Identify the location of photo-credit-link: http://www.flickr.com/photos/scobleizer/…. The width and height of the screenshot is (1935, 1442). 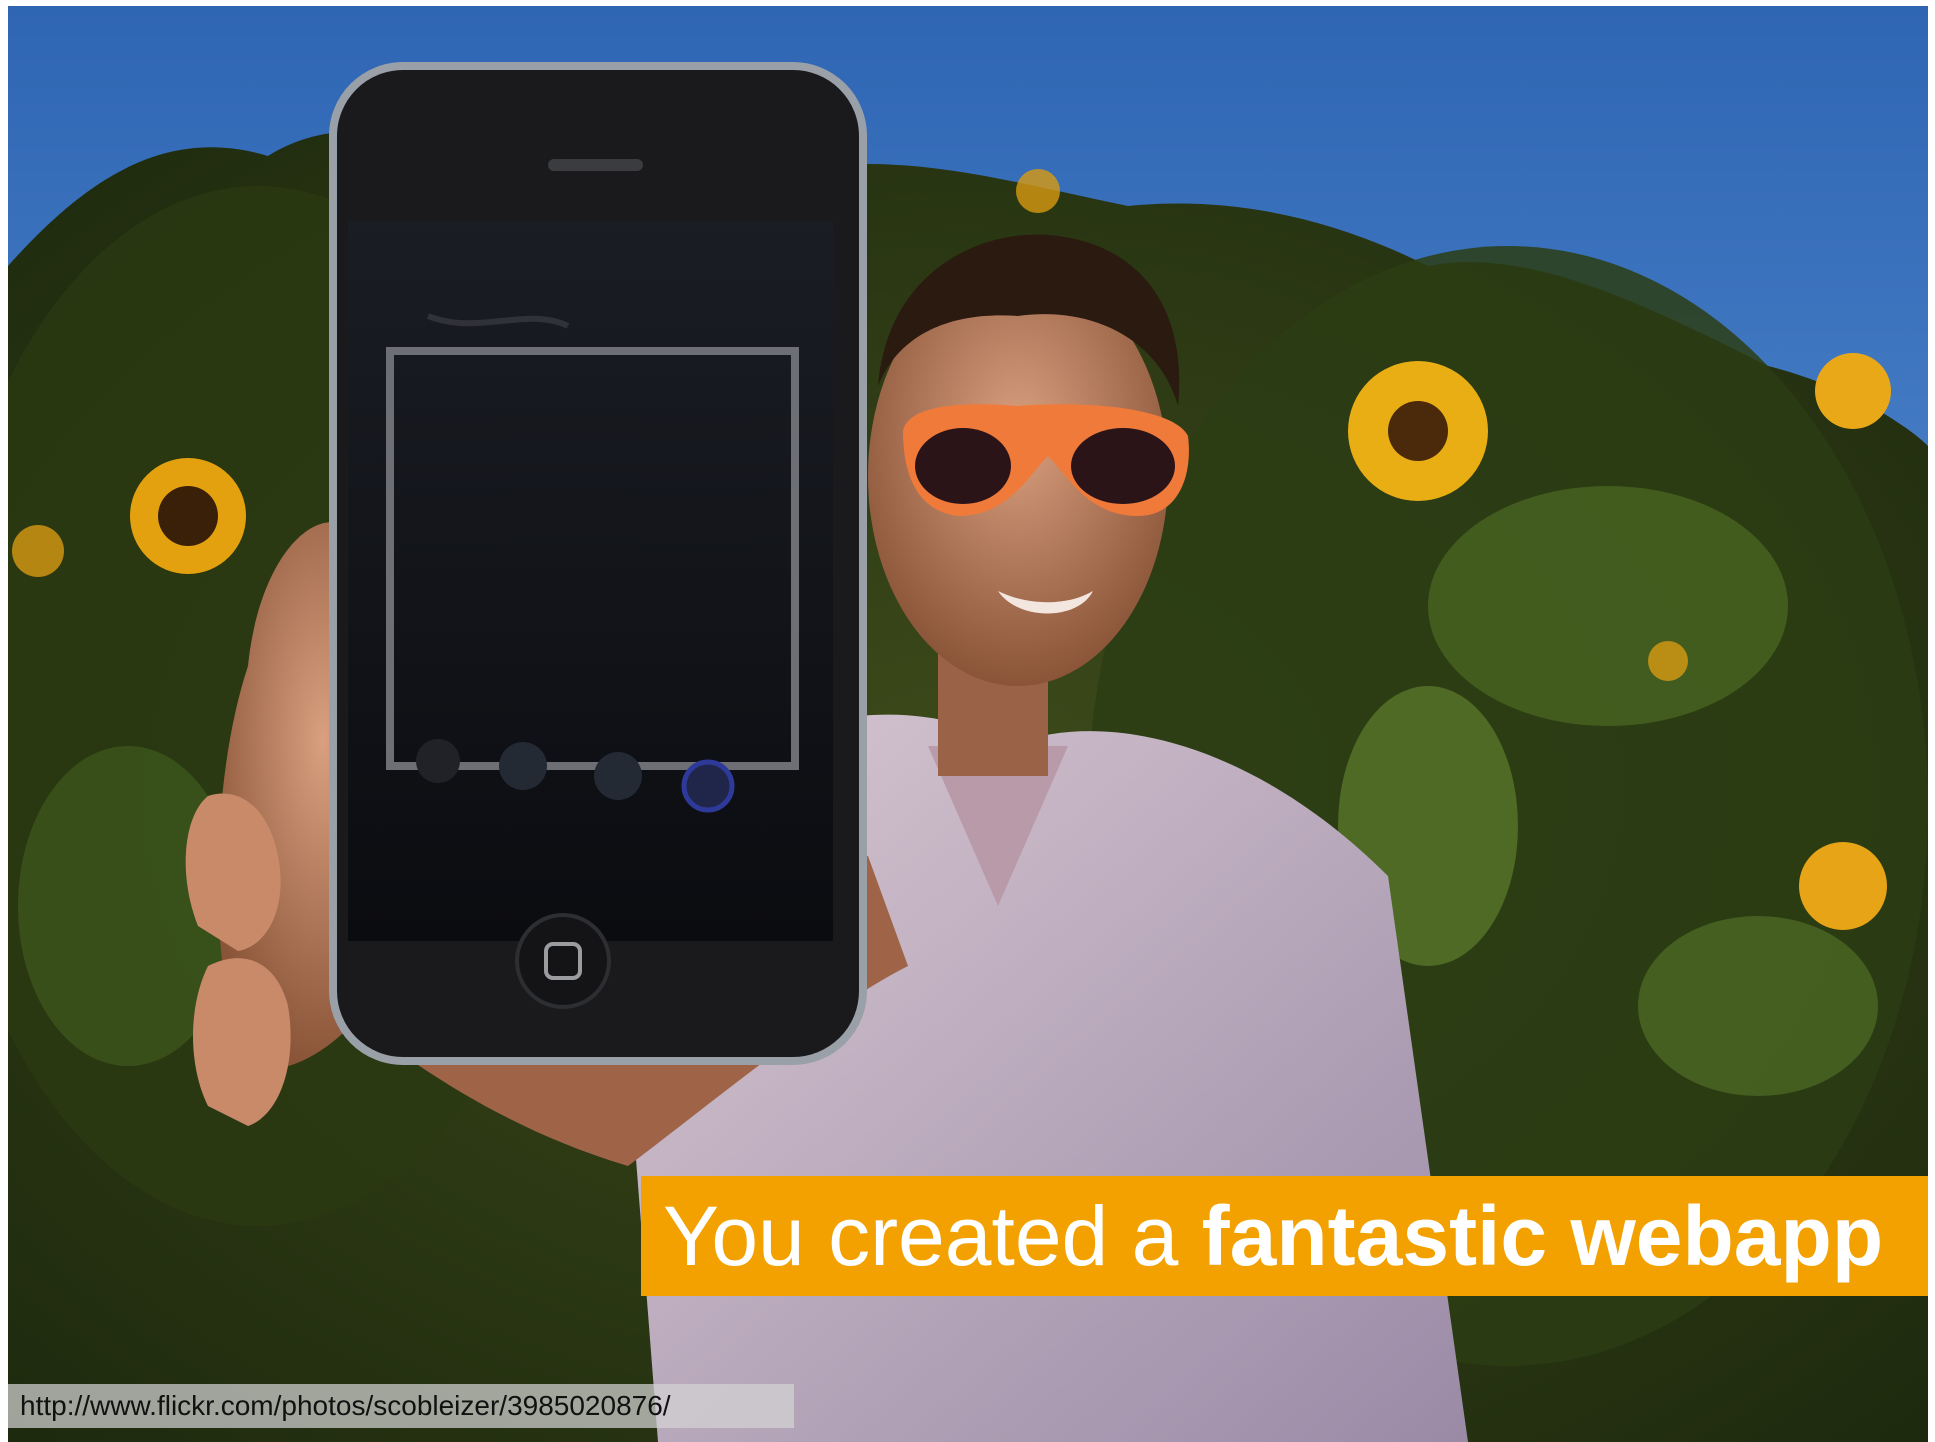
(401, 1406).